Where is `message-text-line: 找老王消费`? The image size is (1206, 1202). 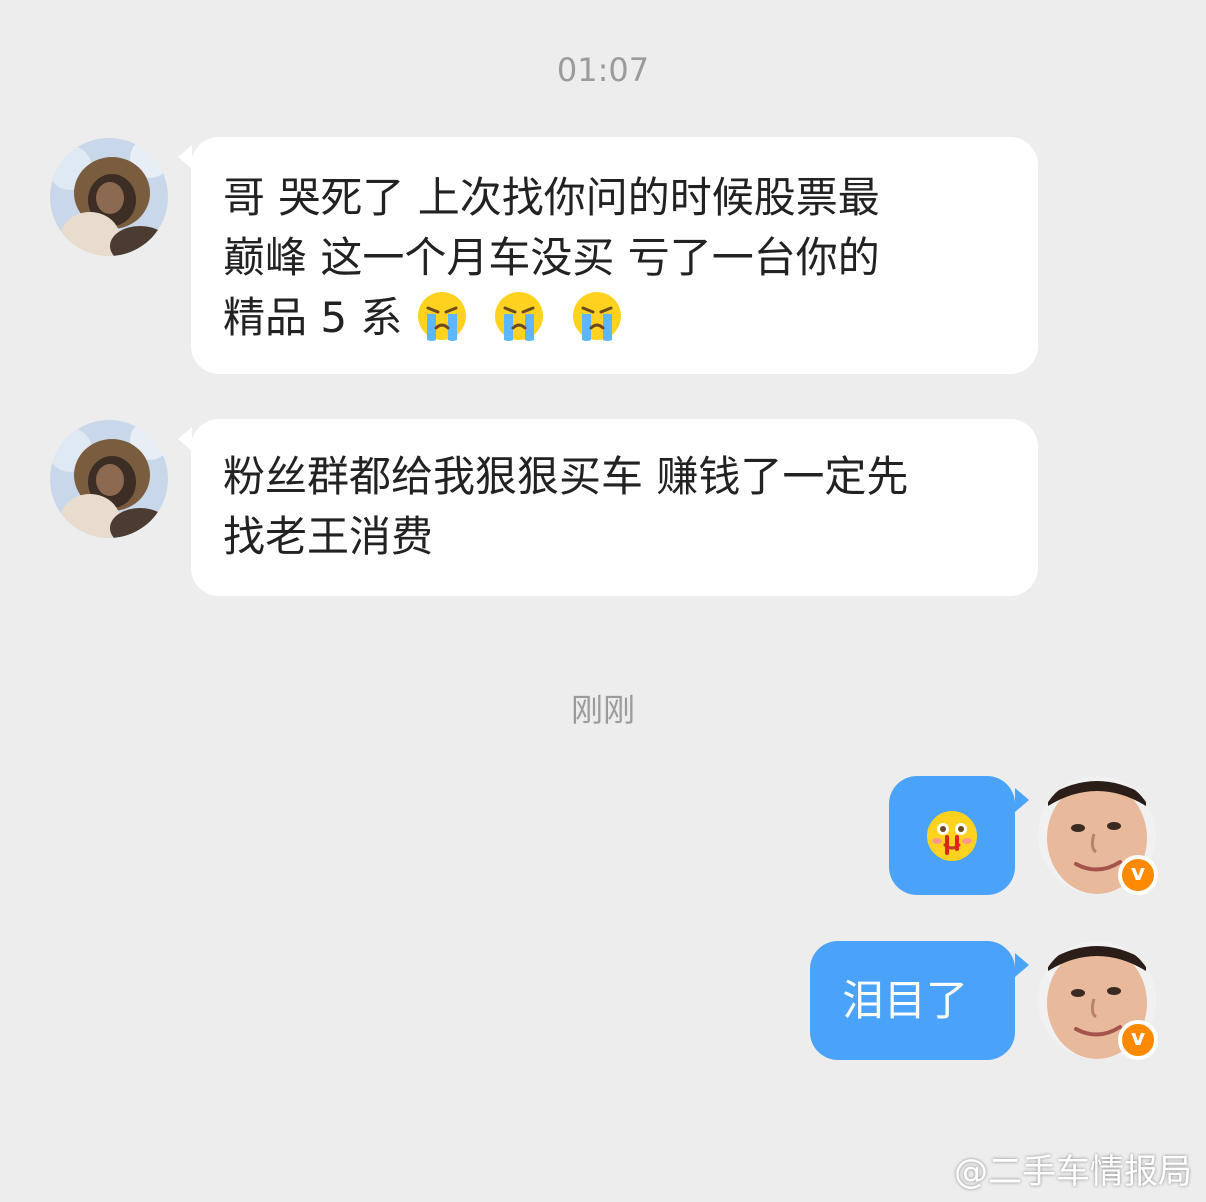
message-text-line: 找老王消费 is located at coordinates (328, 536).